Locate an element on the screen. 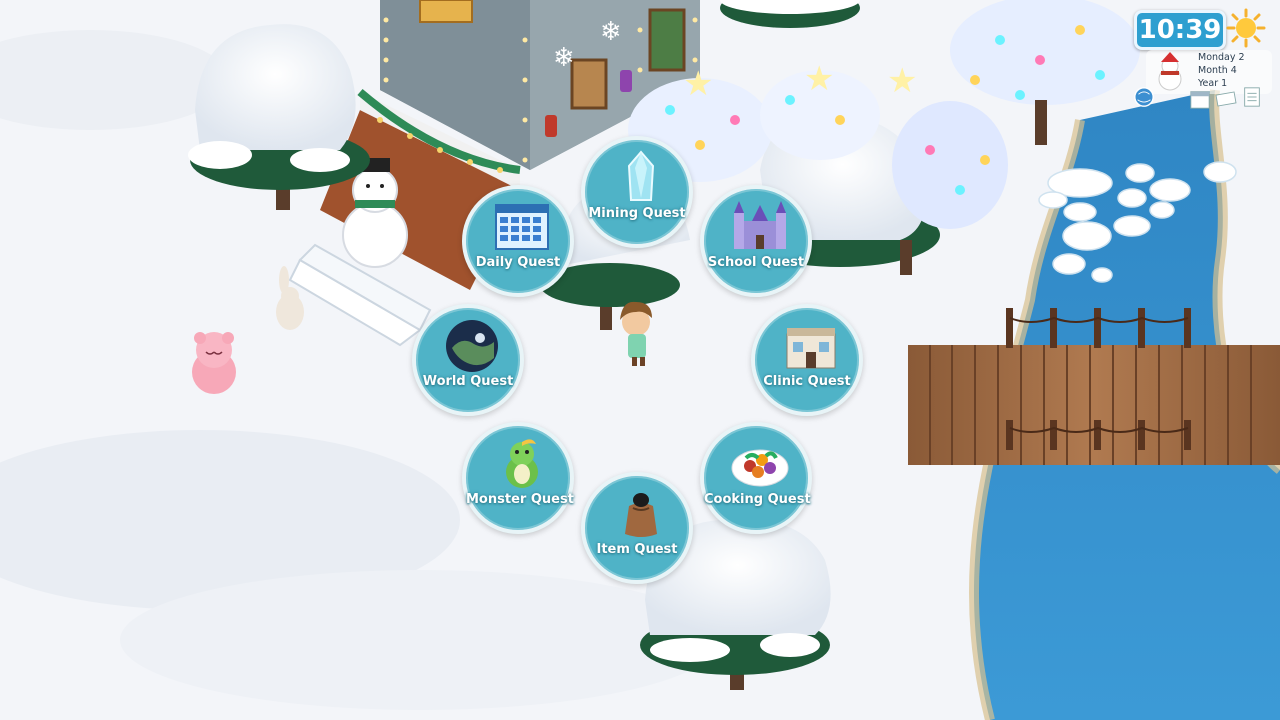 The height and width of the screenshot is (720, 1280). quest-label: World Quest is located at coordinates (468, 381).